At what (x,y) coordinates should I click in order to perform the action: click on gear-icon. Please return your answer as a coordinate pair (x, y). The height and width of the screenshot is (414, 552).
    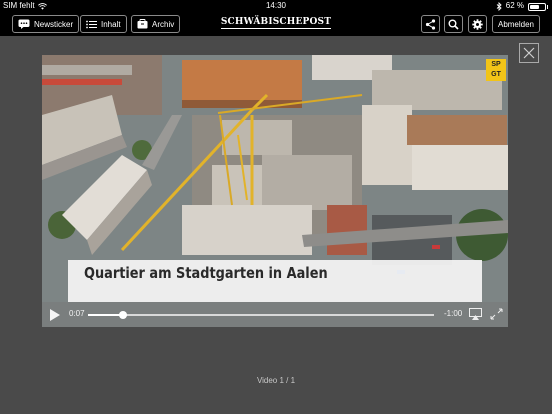
    Looking at the image, I should click on (477, 24).